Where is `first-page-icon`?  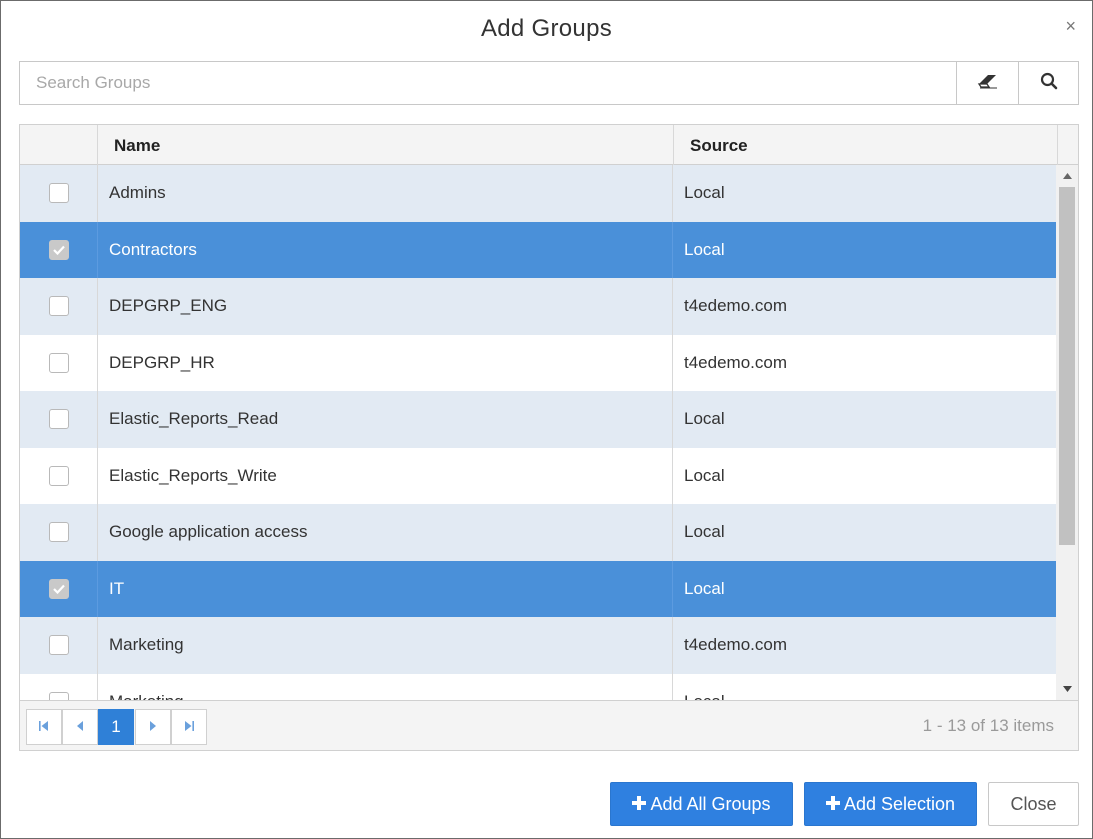 first-page-icon is located at coordinates (44, 727).